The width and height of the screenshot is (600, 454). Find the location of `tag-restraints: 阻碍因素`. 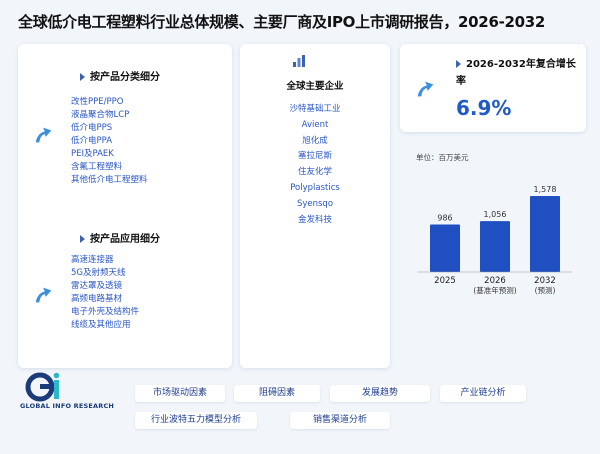

tag-restraints: 阻碍因素 is located at coordinates (277, 393).